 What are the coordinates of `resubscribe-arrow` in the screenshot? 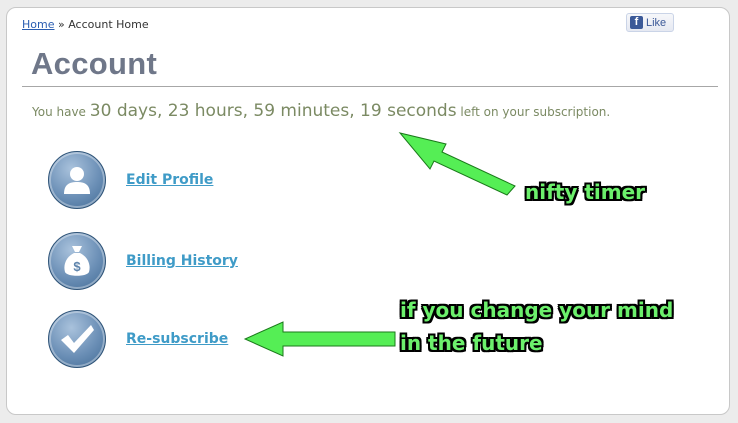 It's located at (319, 339).